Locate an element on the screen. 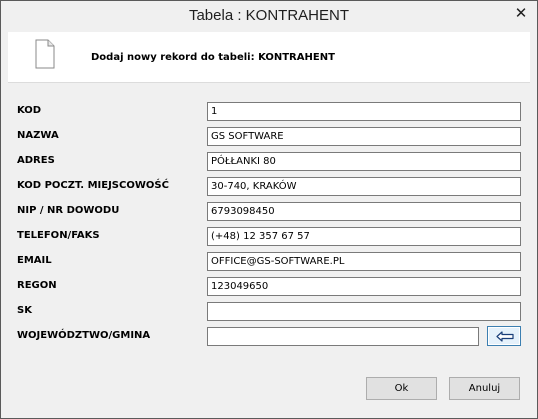  close-icon: ✕ is located at coordinates (521, 13).